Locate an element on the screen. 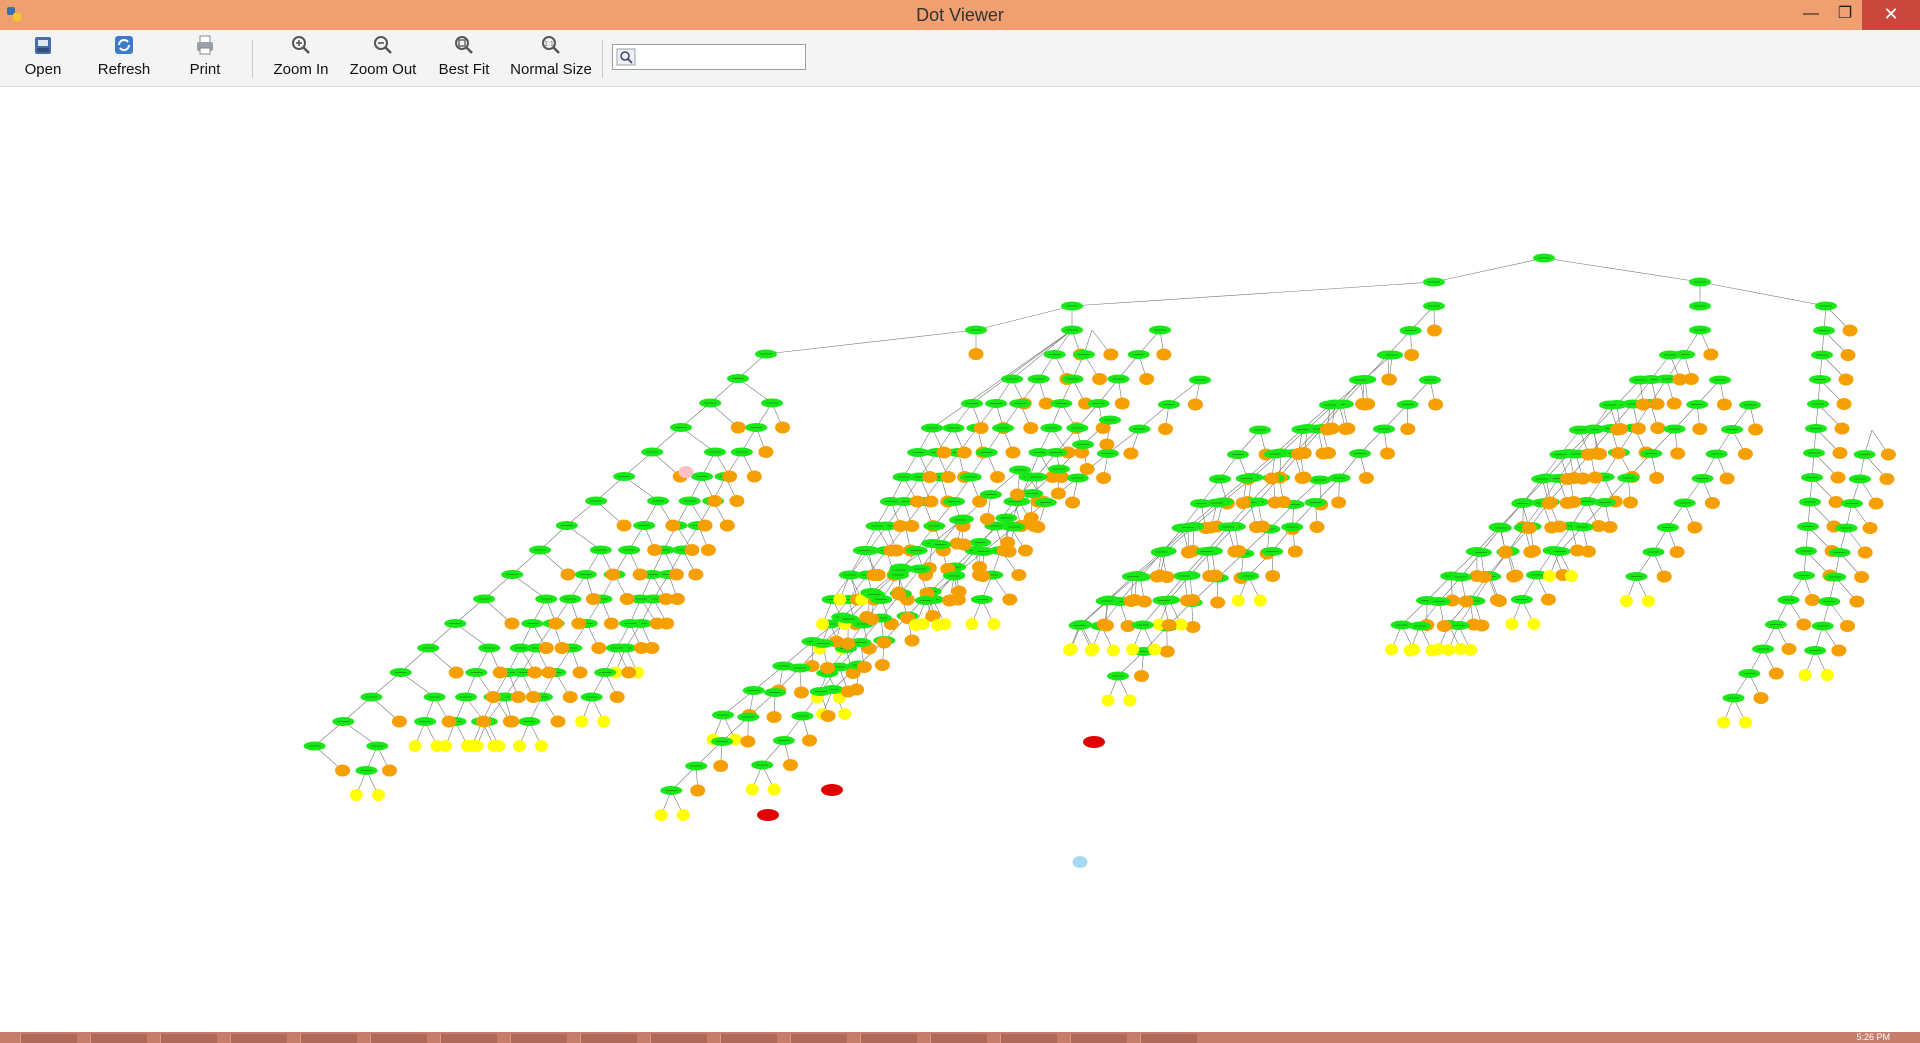 The image size is (1920, 1043). refresh-button: Refresh is located at coordinates (124, 58).